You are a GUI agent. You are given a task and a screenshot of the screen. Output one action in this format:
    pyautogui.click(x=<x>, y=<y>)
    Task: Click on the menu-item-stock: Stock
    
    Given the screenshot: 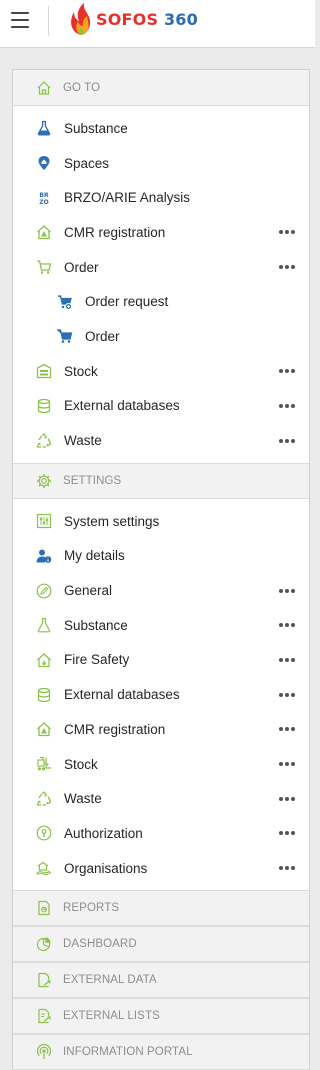 What is the action you would take?
    pyautogui.click(x=161, y=371)
    